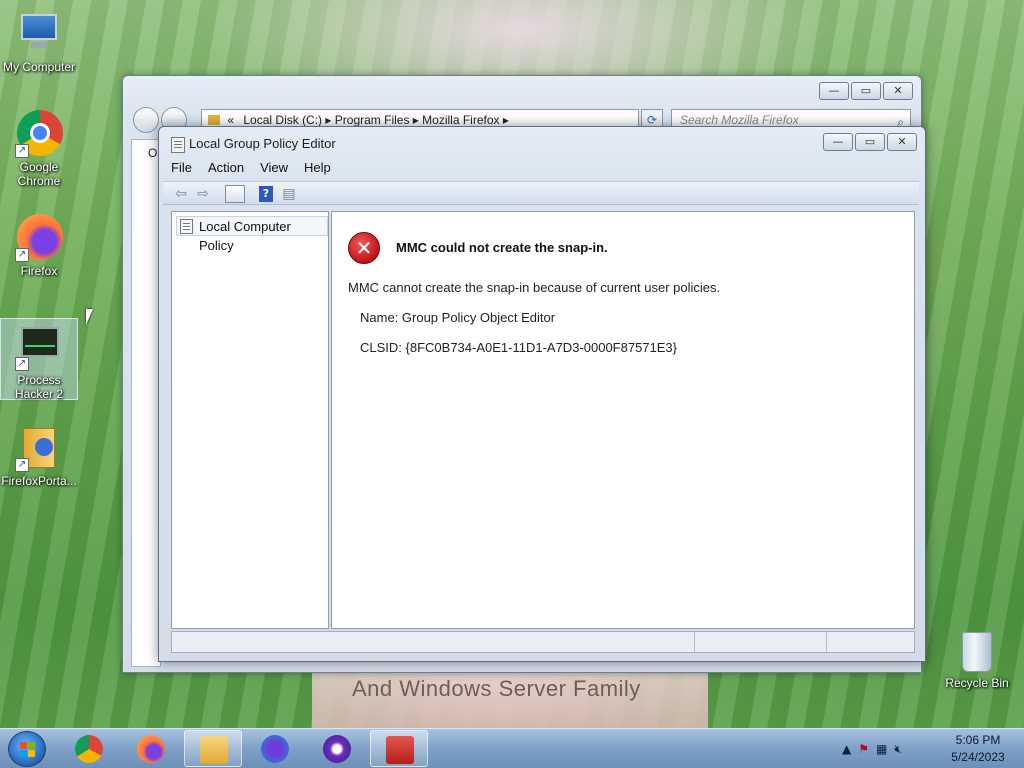 The width and height of the screenshot is (1024, 768). What do you see at coordinates (181, 194) in the screenshot?
I see `back-arrow-icon: ⇦` at bounding box center [181, 194].